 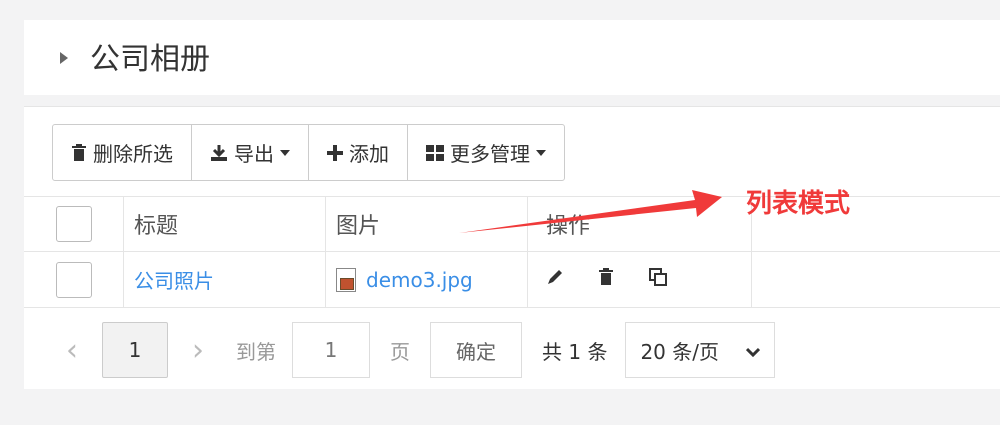 What do you see at coordinates (798, 204) in the screenshot?
I see `annotation-label: 列表模式` at bounding box center [798, 204].